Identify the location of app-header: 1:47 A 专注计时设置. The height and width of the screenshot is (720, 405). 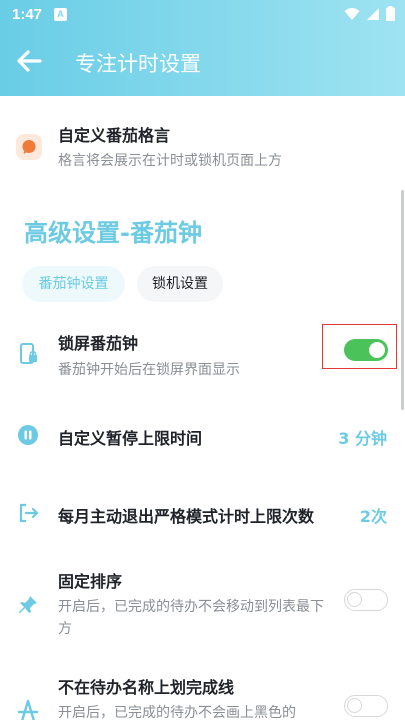
(202, 48).